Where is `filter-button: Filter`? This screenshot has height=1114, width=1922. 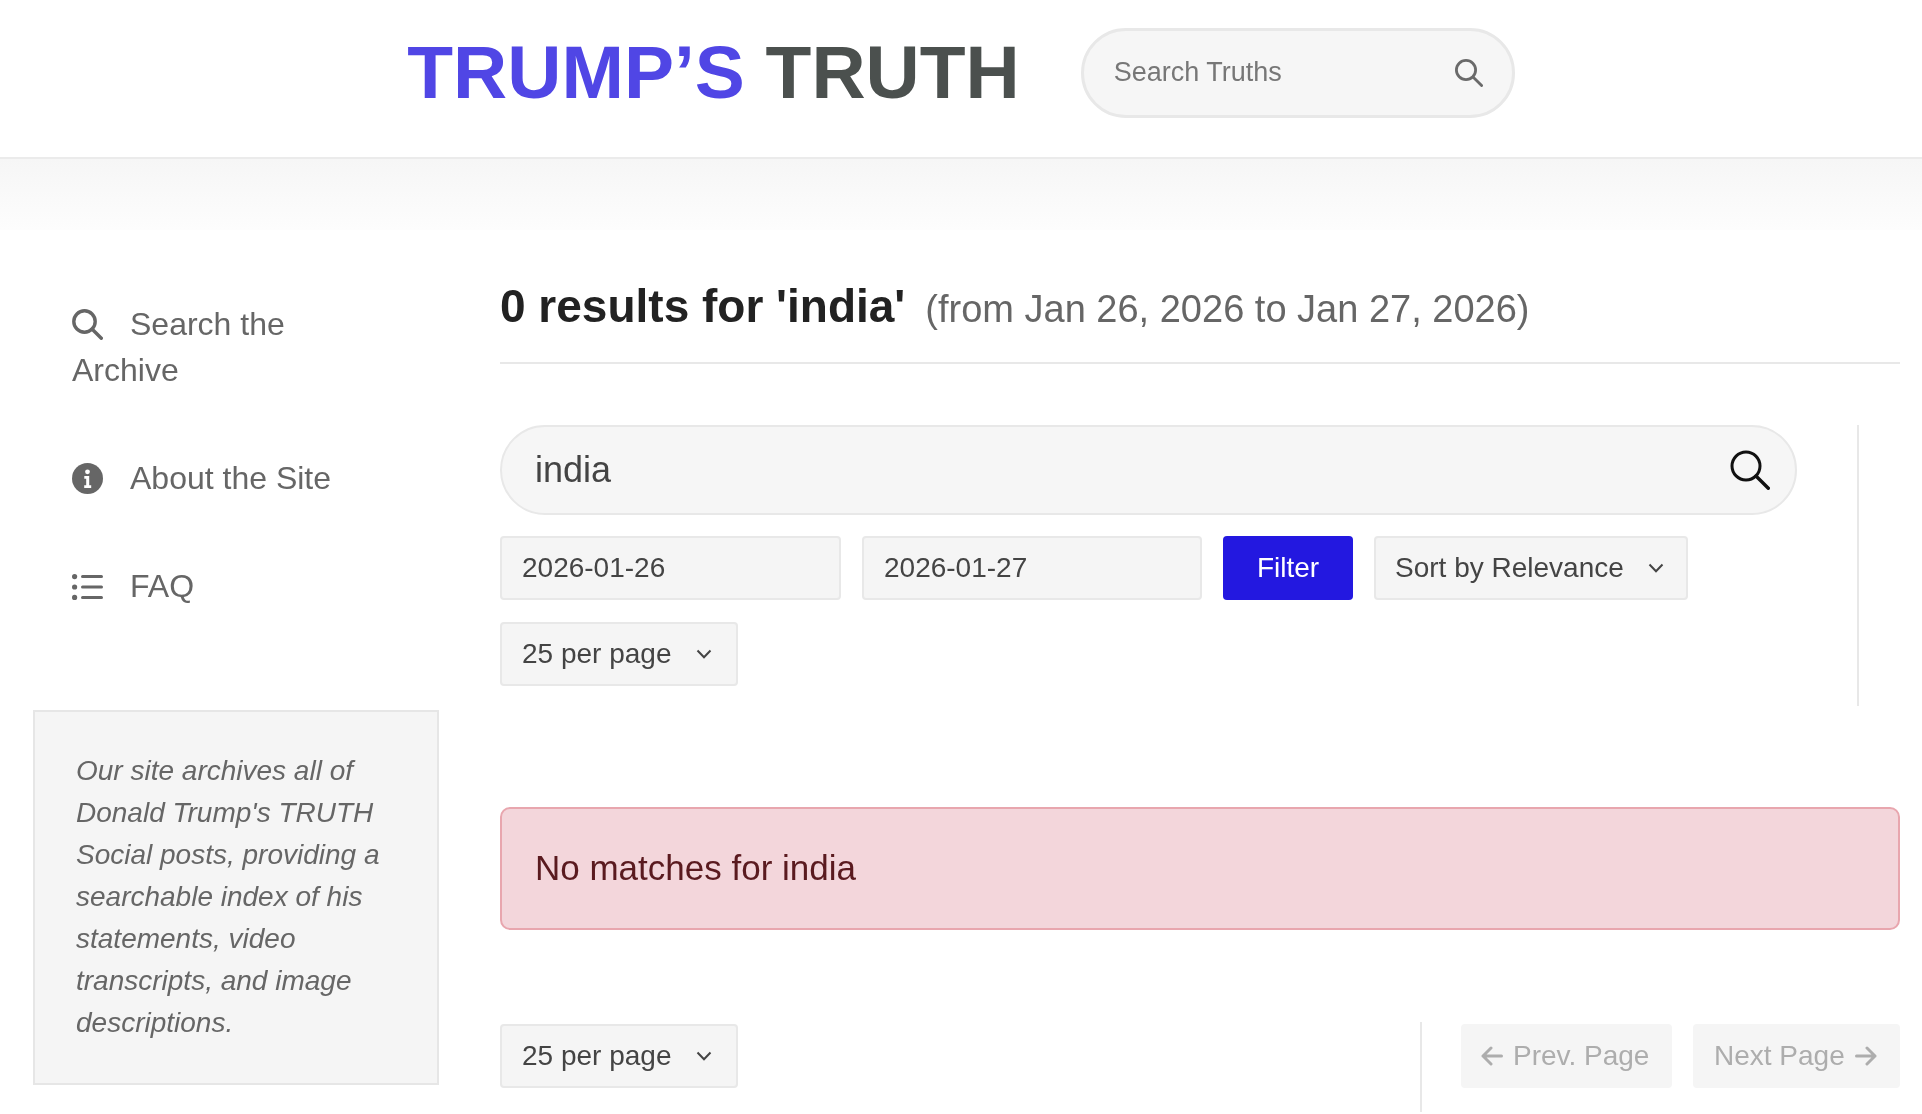
filter-button: Filter is located at coordinates (1288, 568).